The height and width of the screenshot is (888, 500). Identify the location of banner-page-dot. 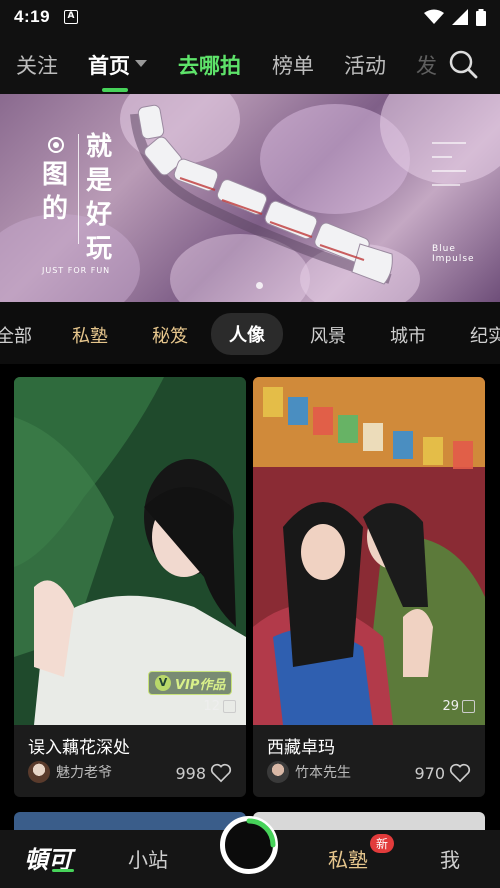
(259, 285).